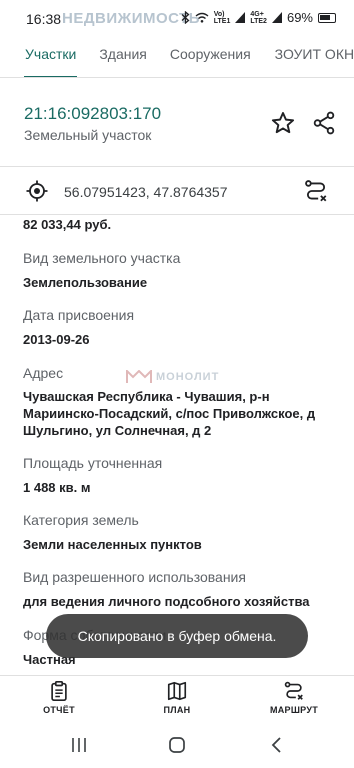 Image resolution: width=354 pixels, height=768 pixels. I want to click on tab-bar: Участки Здания Сооружения ЗОУИТ ОКН, so click(177, 57).